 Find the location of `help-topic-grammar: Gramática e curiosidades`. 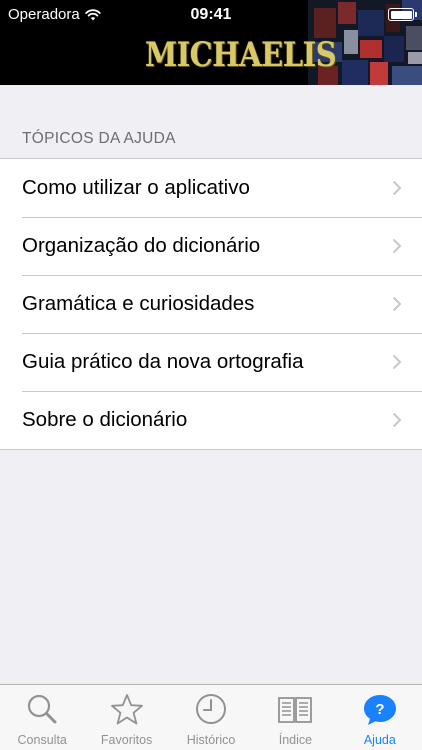

help-topic-grammar: Gramática e curiosidades is located at coordinates (211, 304).